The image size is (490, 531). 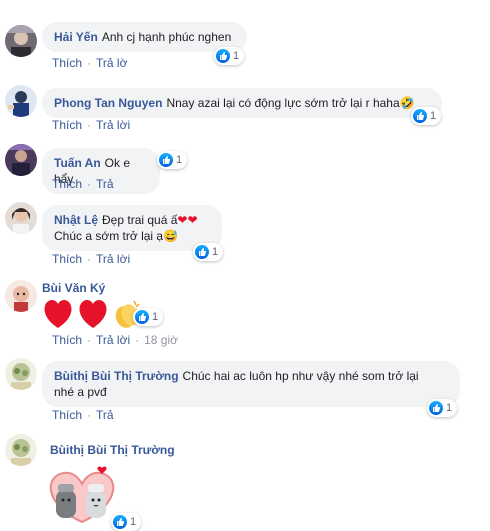 I want to click on commenter-name: Bùi Văn Ký, so click(x=73, y=288).